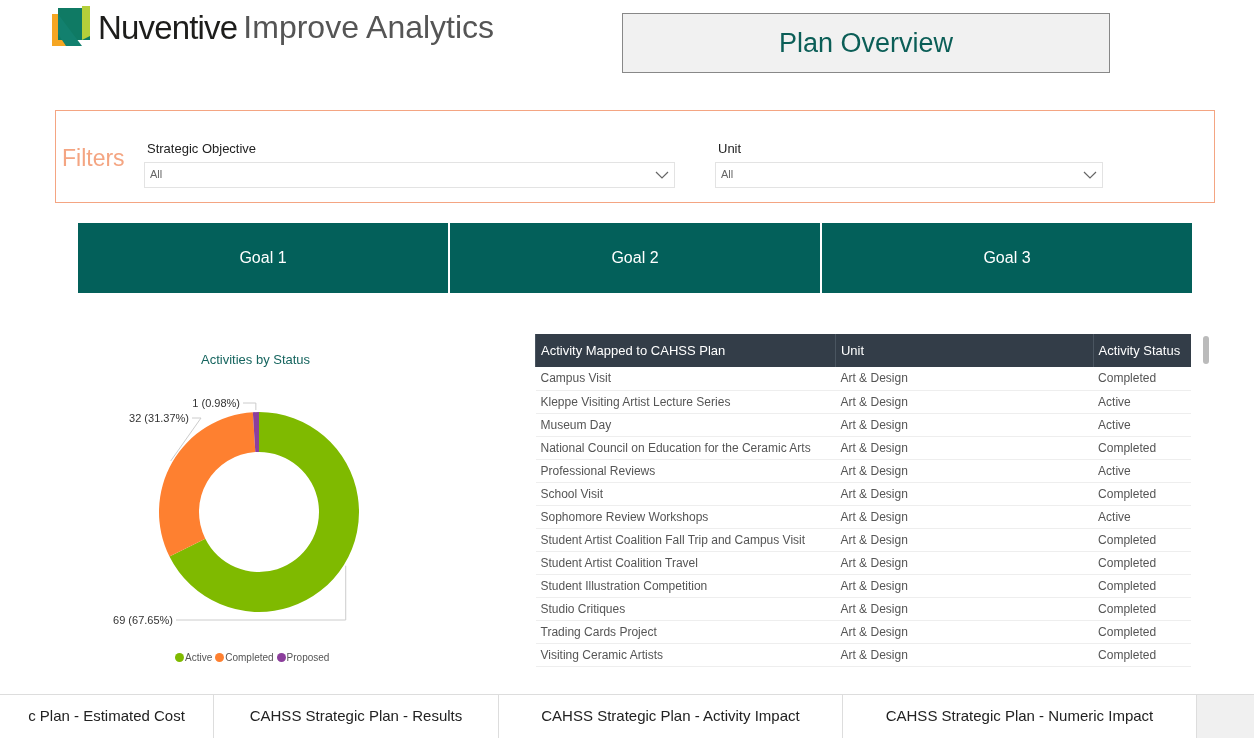  What do you see at coordinates (256, 360) in the screenshot?
I see `chart-title: Activities by Status` at bounding box center [256, 360].